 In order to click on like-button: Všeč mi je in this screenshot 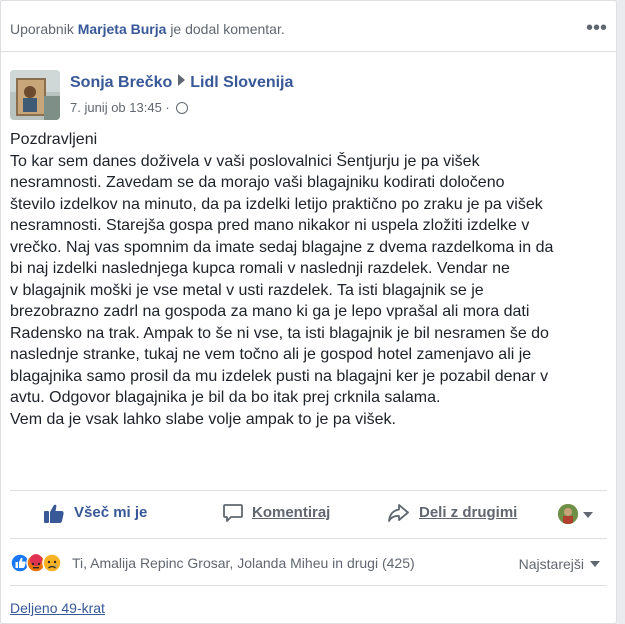, I will do `click(95, 513)`.